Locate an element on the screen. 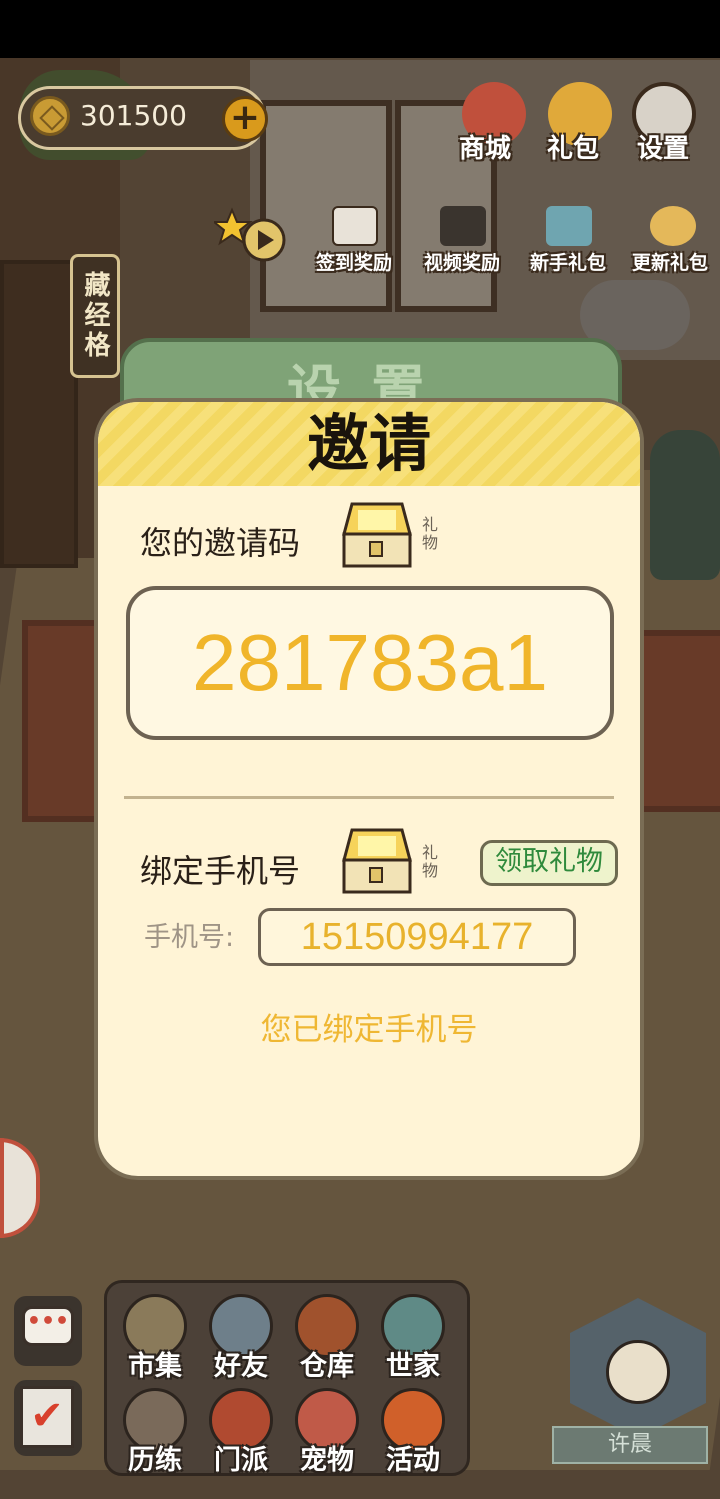 The width and height of the screenshot is (720, 1499). menu-item-friends: 好友 is located at coordinates (241, 1339).